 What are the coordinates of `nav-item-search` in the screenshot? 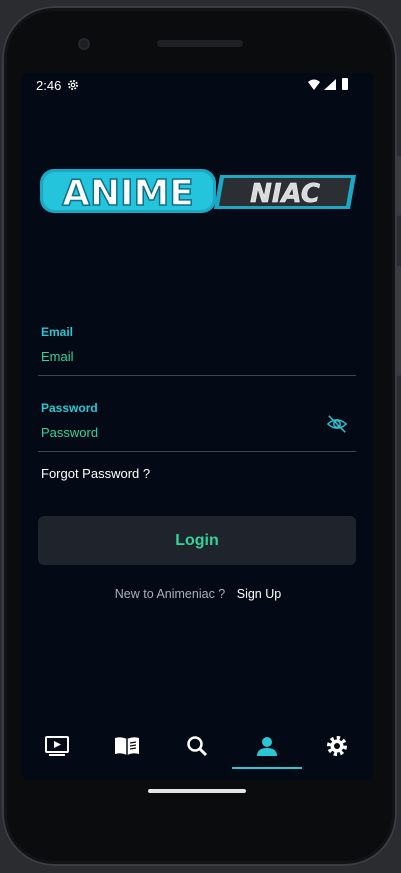 It's located at (197, 746).